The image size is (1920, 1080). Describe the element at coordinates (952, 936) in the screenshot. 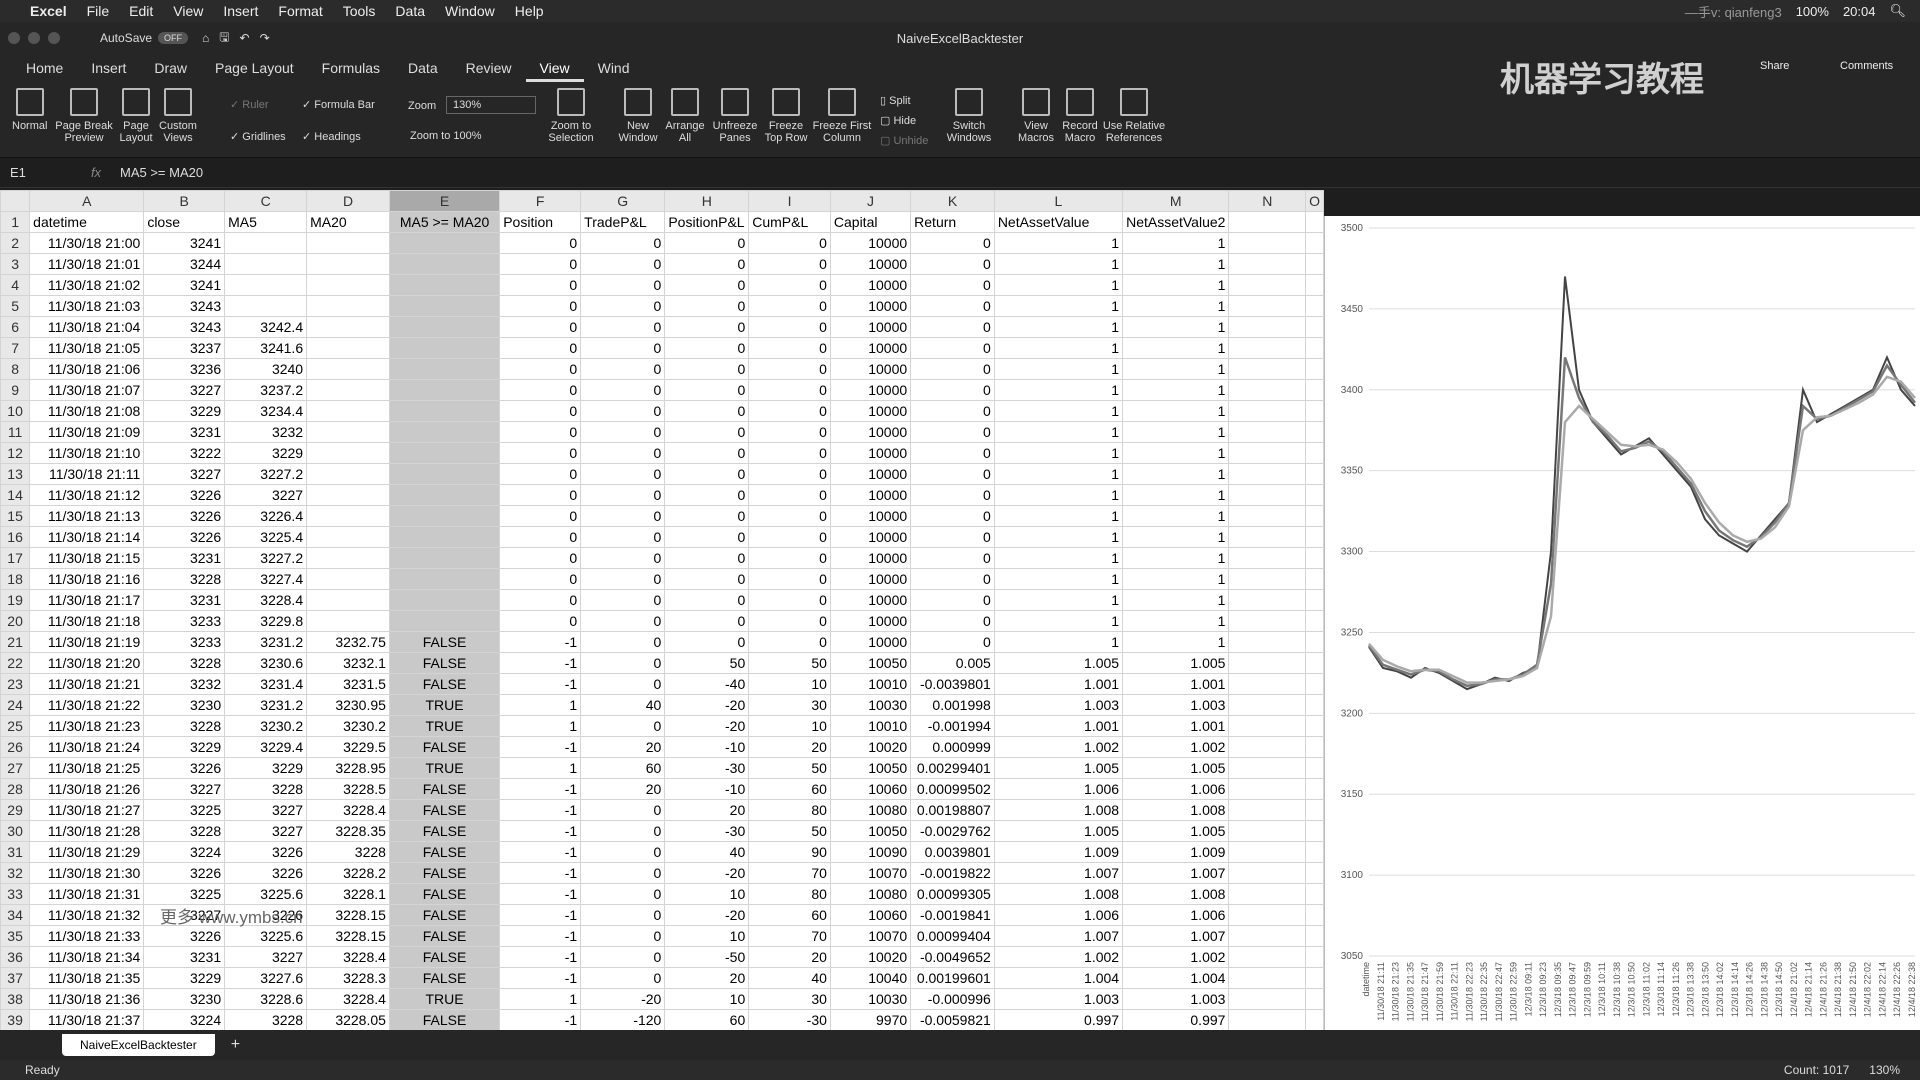

I see `cell: 0.00099404` at that location.